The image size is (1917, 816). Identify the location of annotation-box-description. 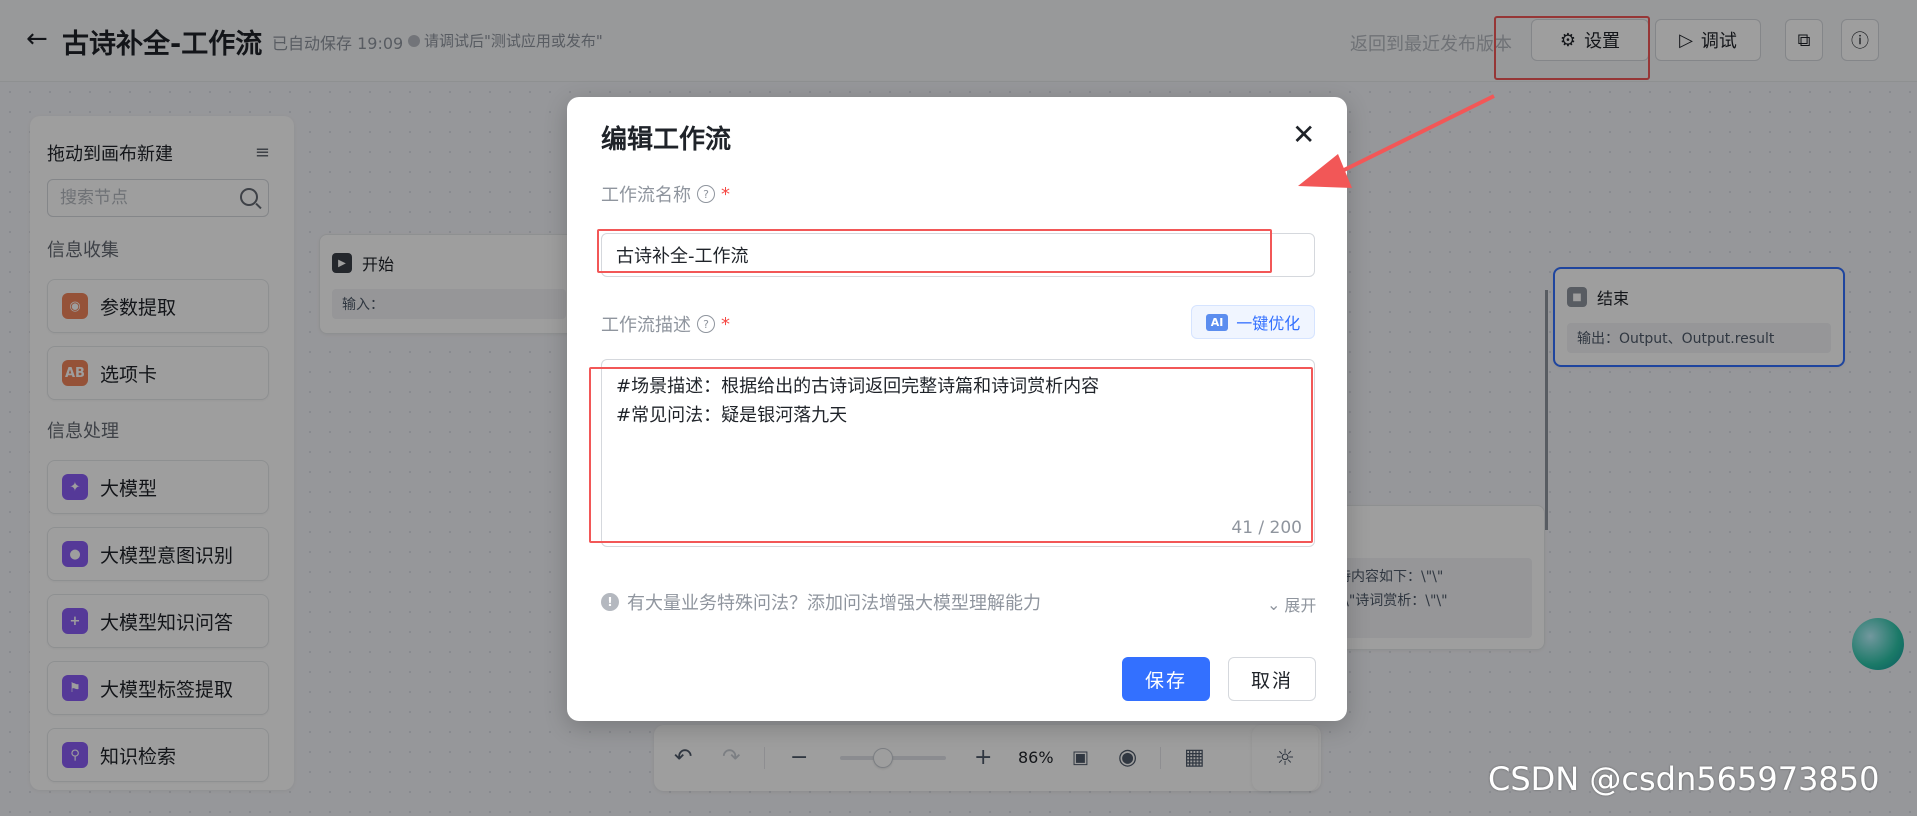
(951, 455).